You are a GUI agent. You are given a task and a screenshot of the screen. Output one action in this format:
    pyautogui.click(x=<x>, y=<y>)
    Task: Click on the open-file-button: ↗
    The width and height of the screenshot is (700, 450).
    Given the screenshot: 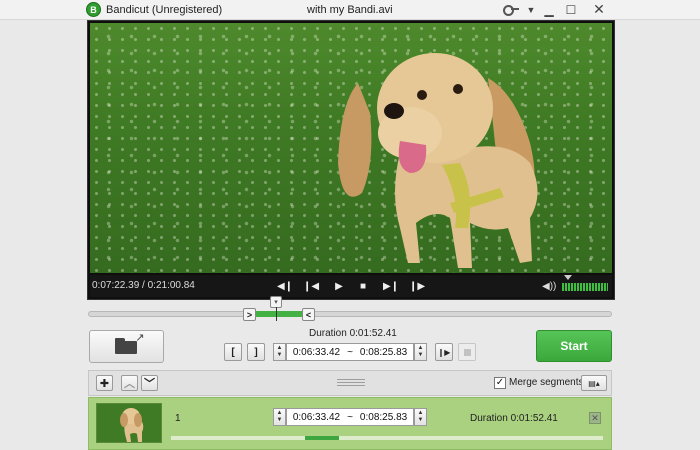 What is the action you would take?
    pyautogui.click(x=126, y=346)
    